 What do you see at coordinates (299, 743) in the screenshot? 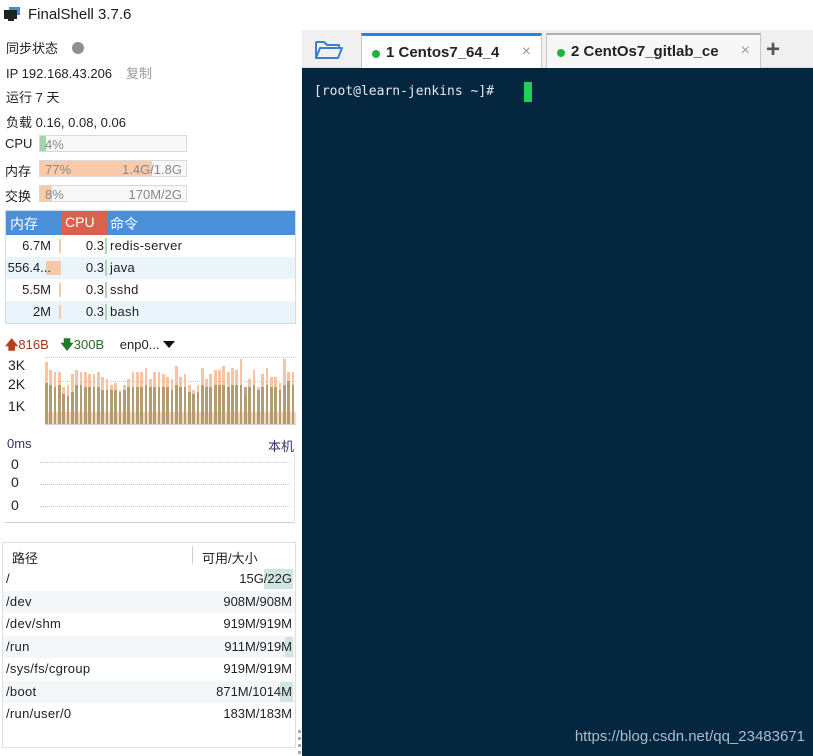
I see `splitter-handle` at bounding box center [299, 743].